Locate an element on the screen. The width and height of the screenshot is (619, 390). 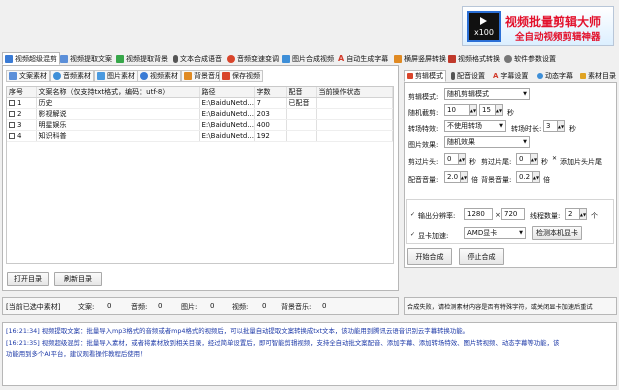
cut-tail-stepper: ▲▼ is located at coordinates (534, 159).